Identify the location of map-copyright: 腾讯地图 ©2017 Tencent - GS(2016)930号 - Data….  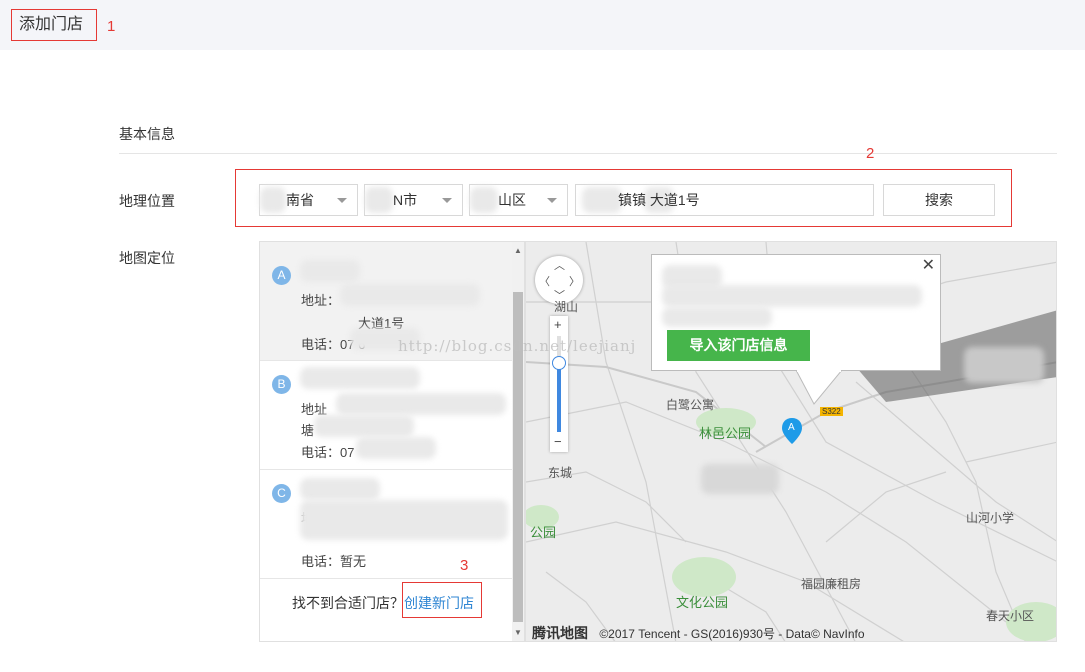
(698, 632).